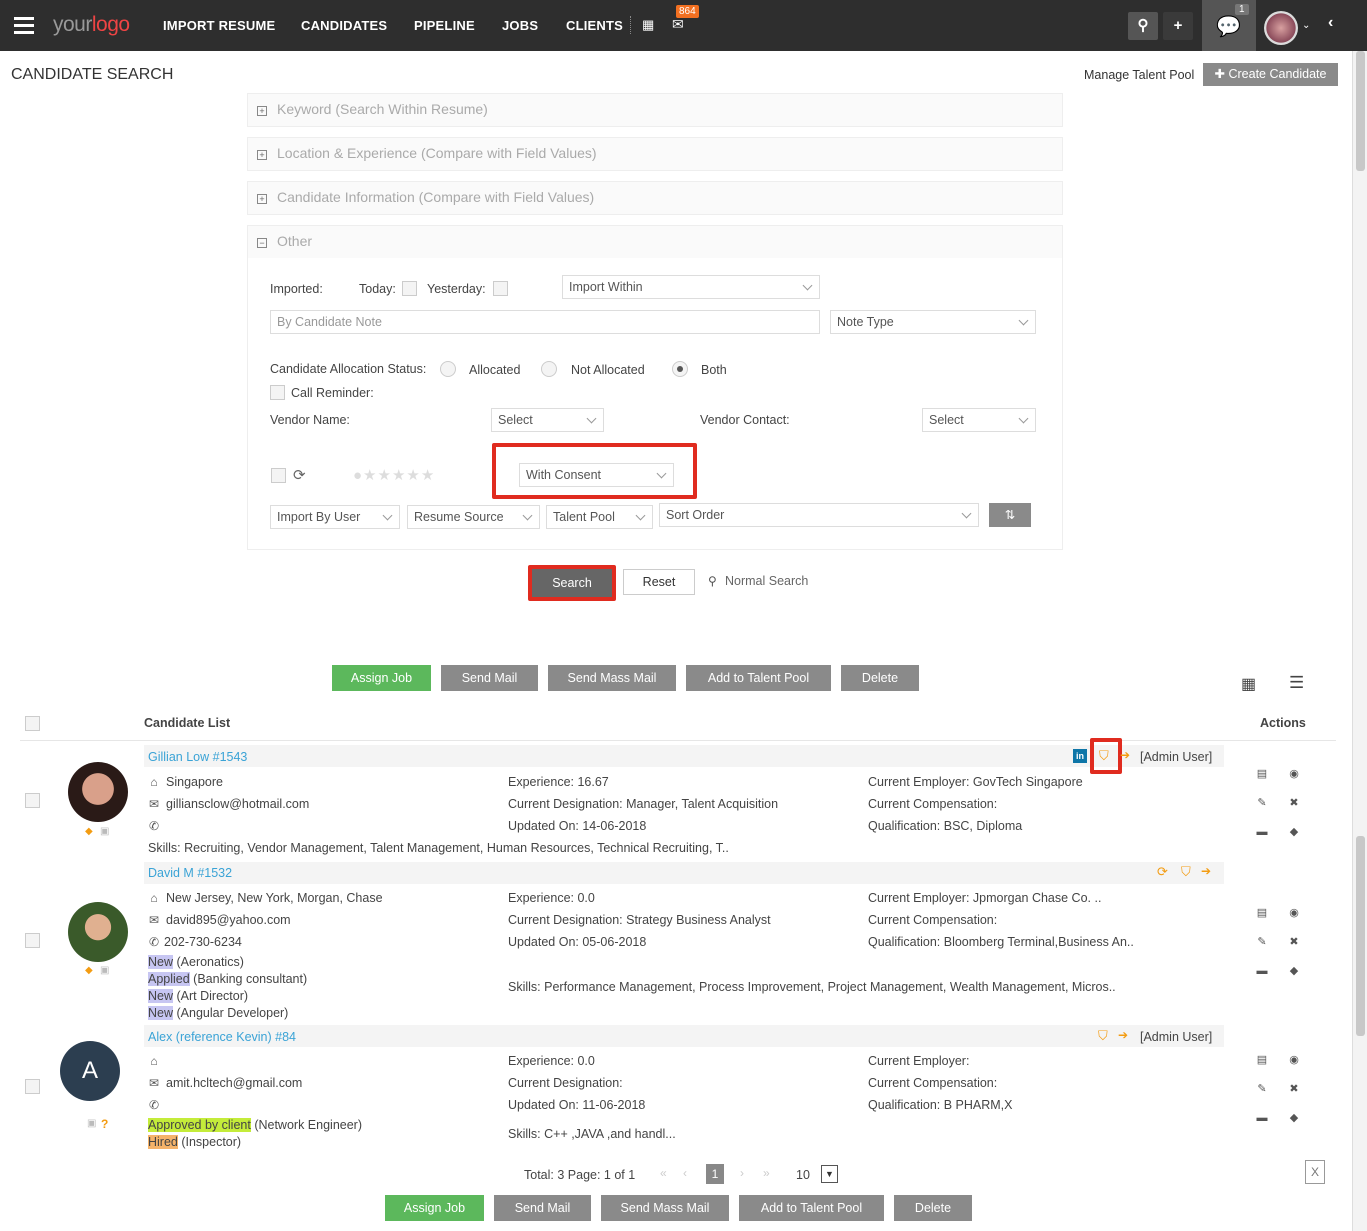 The height and width of the screenshot is (1231, 1367). I want to click on yesterday-checkbox, so click(500, 288).